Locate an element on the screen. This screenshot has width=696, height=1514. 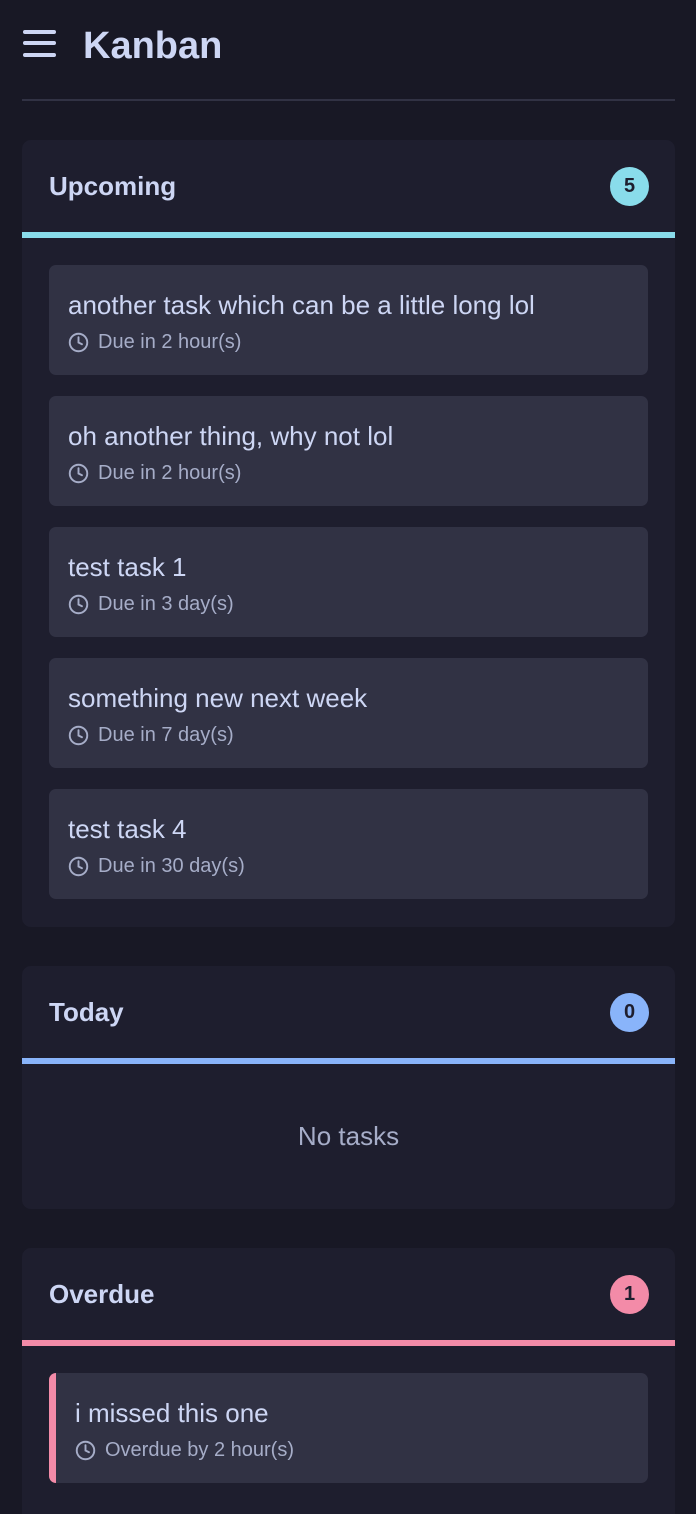
task-card: test task 1 Due in 3 day(s) is located at coordinates (348, 582).